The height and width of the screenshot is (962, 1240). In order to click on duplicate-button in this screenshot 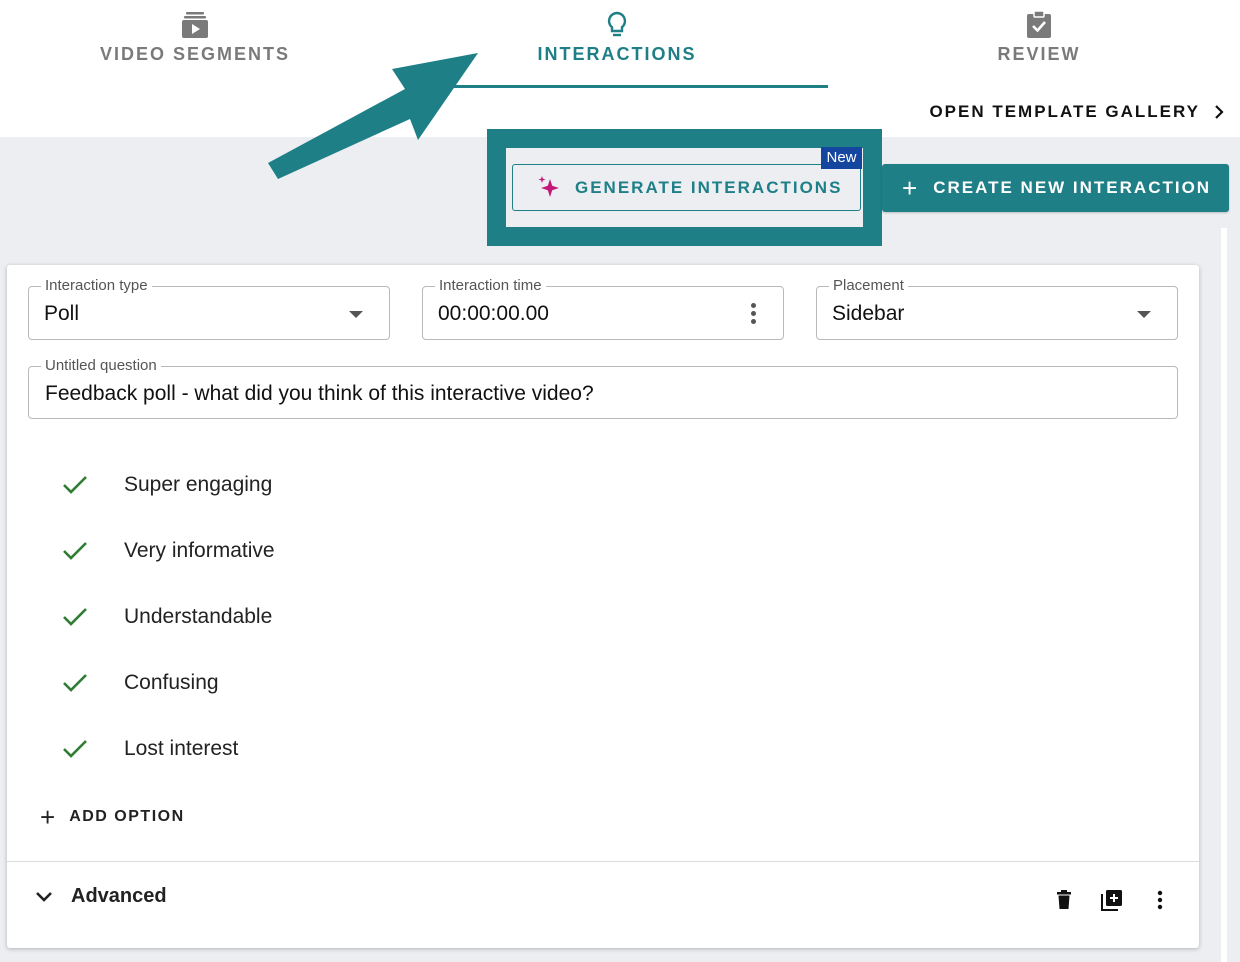, I will do `click(1112, 900)`.